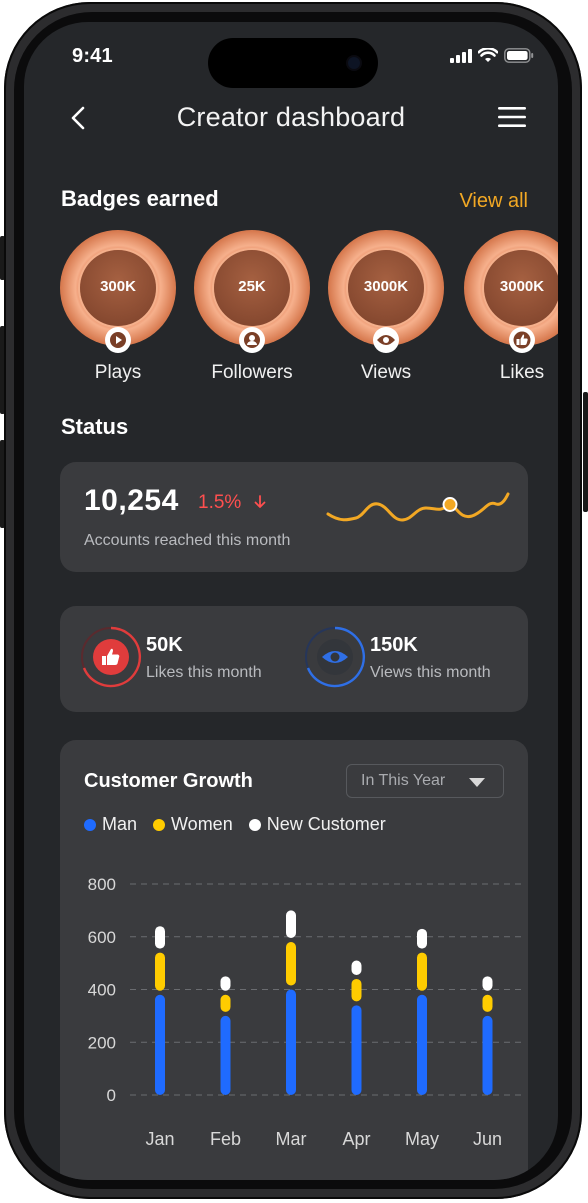  What do you see at coordinates (394, 645) in the screenshot?
I see `views-value: 150K` at bounding box center [394, 645].